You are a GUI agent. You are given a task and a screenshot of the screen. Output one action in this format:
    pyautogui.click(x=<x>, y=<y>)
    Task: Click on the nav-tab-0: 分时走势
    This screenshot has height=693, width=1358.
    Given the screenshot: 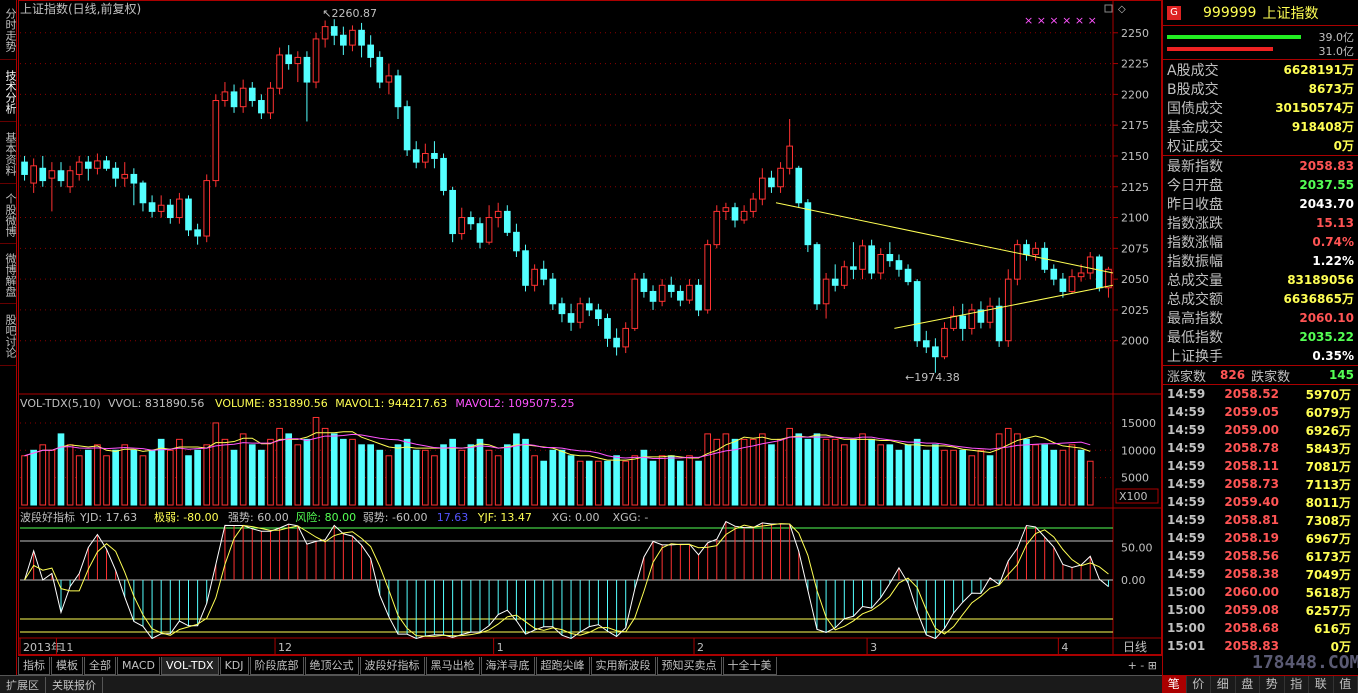 What is the action you would take?
    pyautogui.click(x=8, y=30)
    